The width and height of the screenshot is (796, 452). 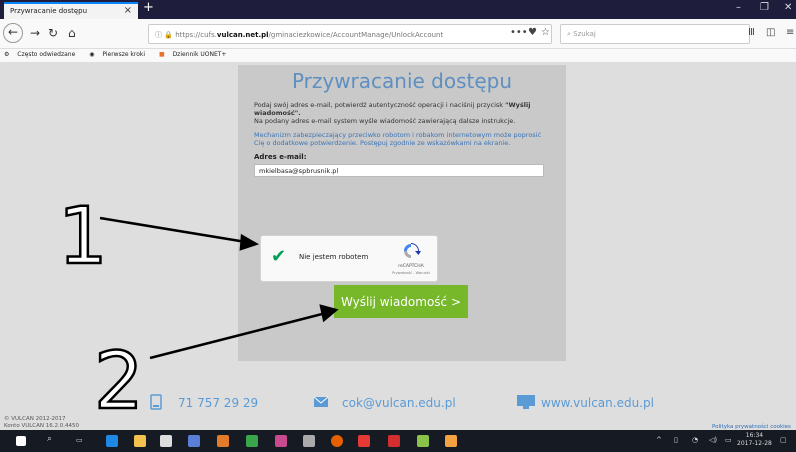 What do you see at coordinates (713, 440) in the screenshot?
I see `tray-volume-icon: ◁)` at bounding box center [713, 440].